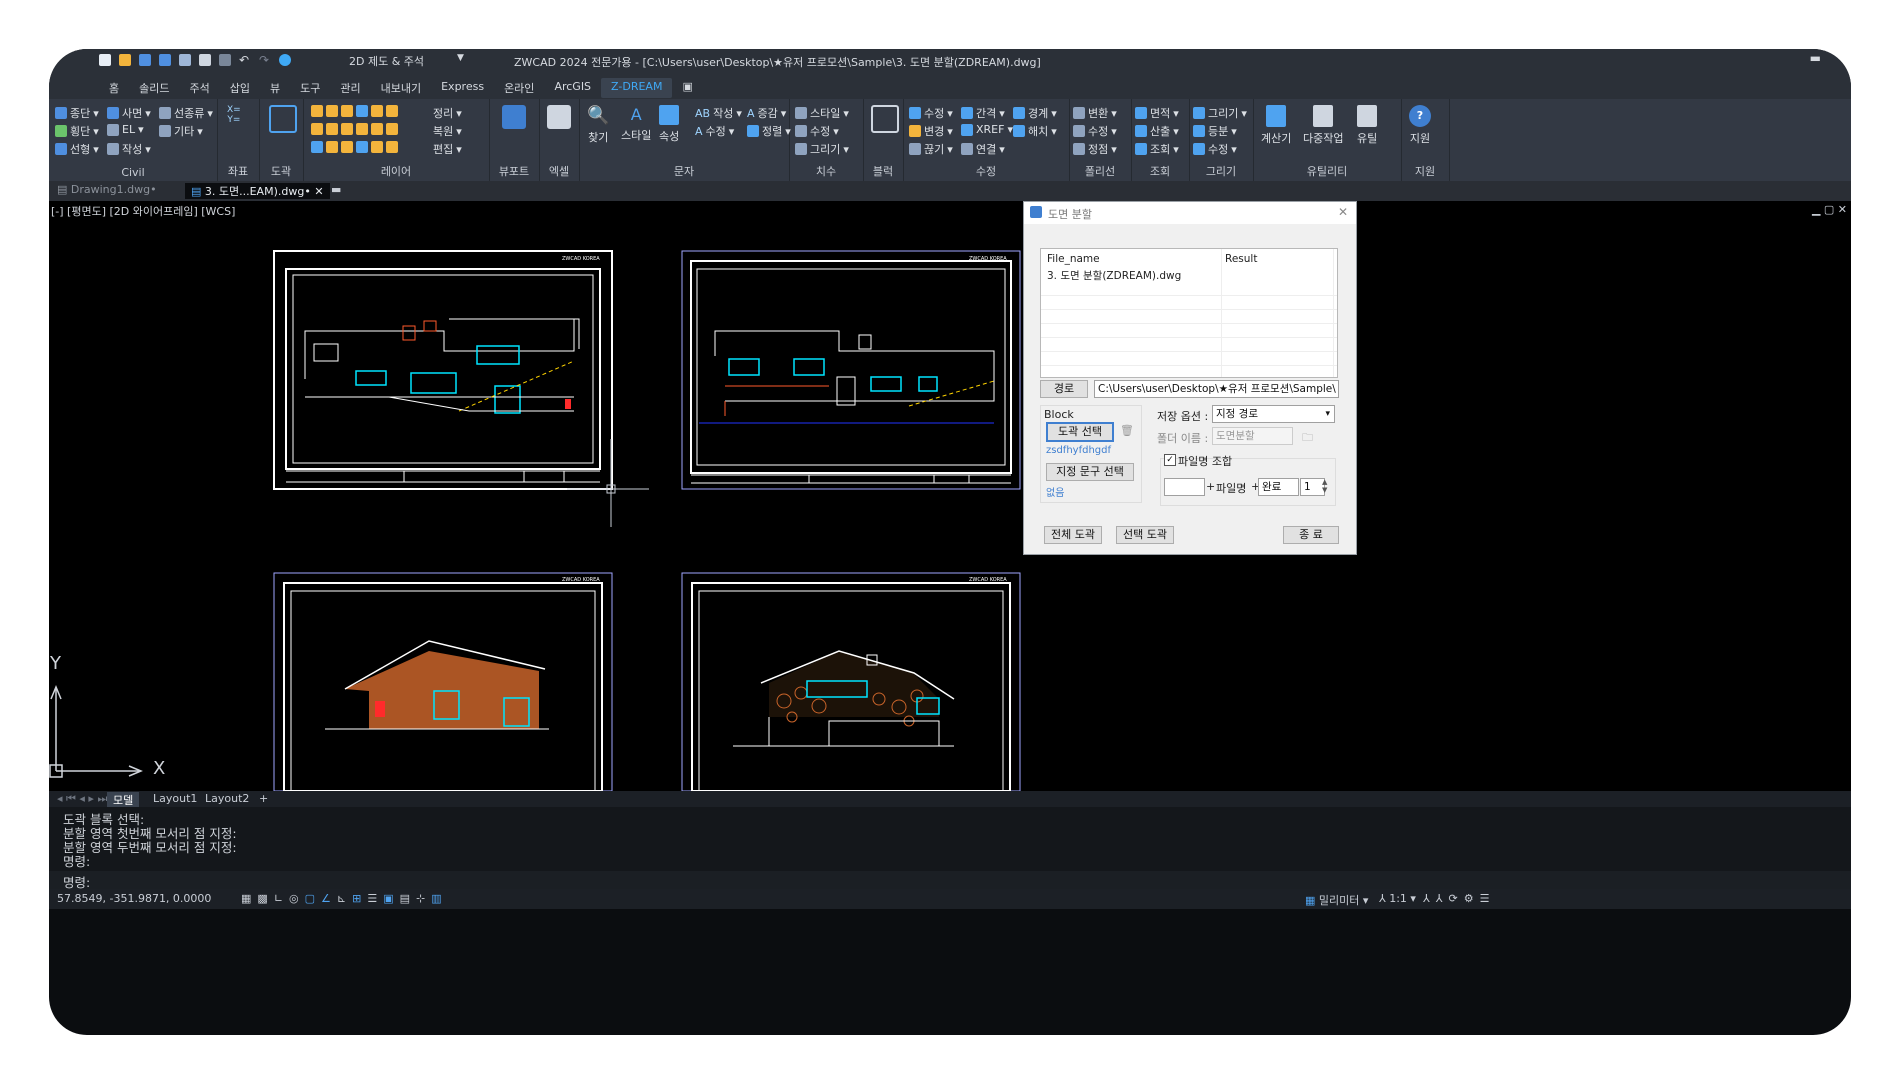  I want to click on inquiry-button: 조회 ▾, so click(1157, 149).